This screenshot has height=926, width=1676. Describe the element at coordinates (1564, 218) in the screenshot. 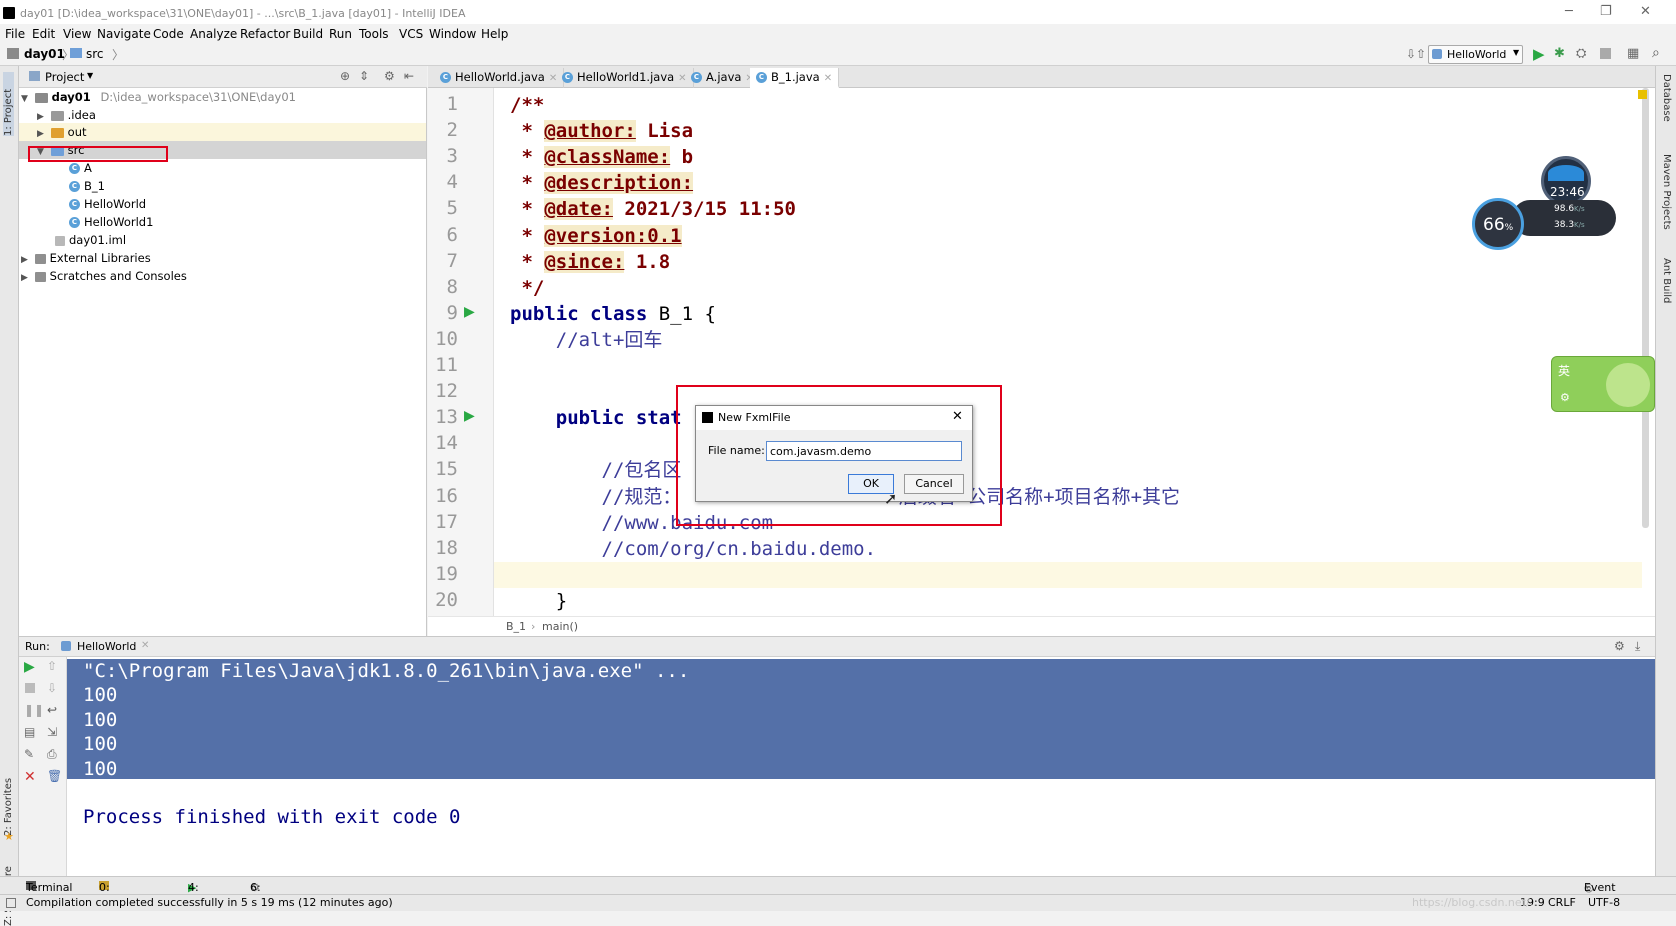

I see `network-widget: 98.6K/s 38.3K/s` at that location.